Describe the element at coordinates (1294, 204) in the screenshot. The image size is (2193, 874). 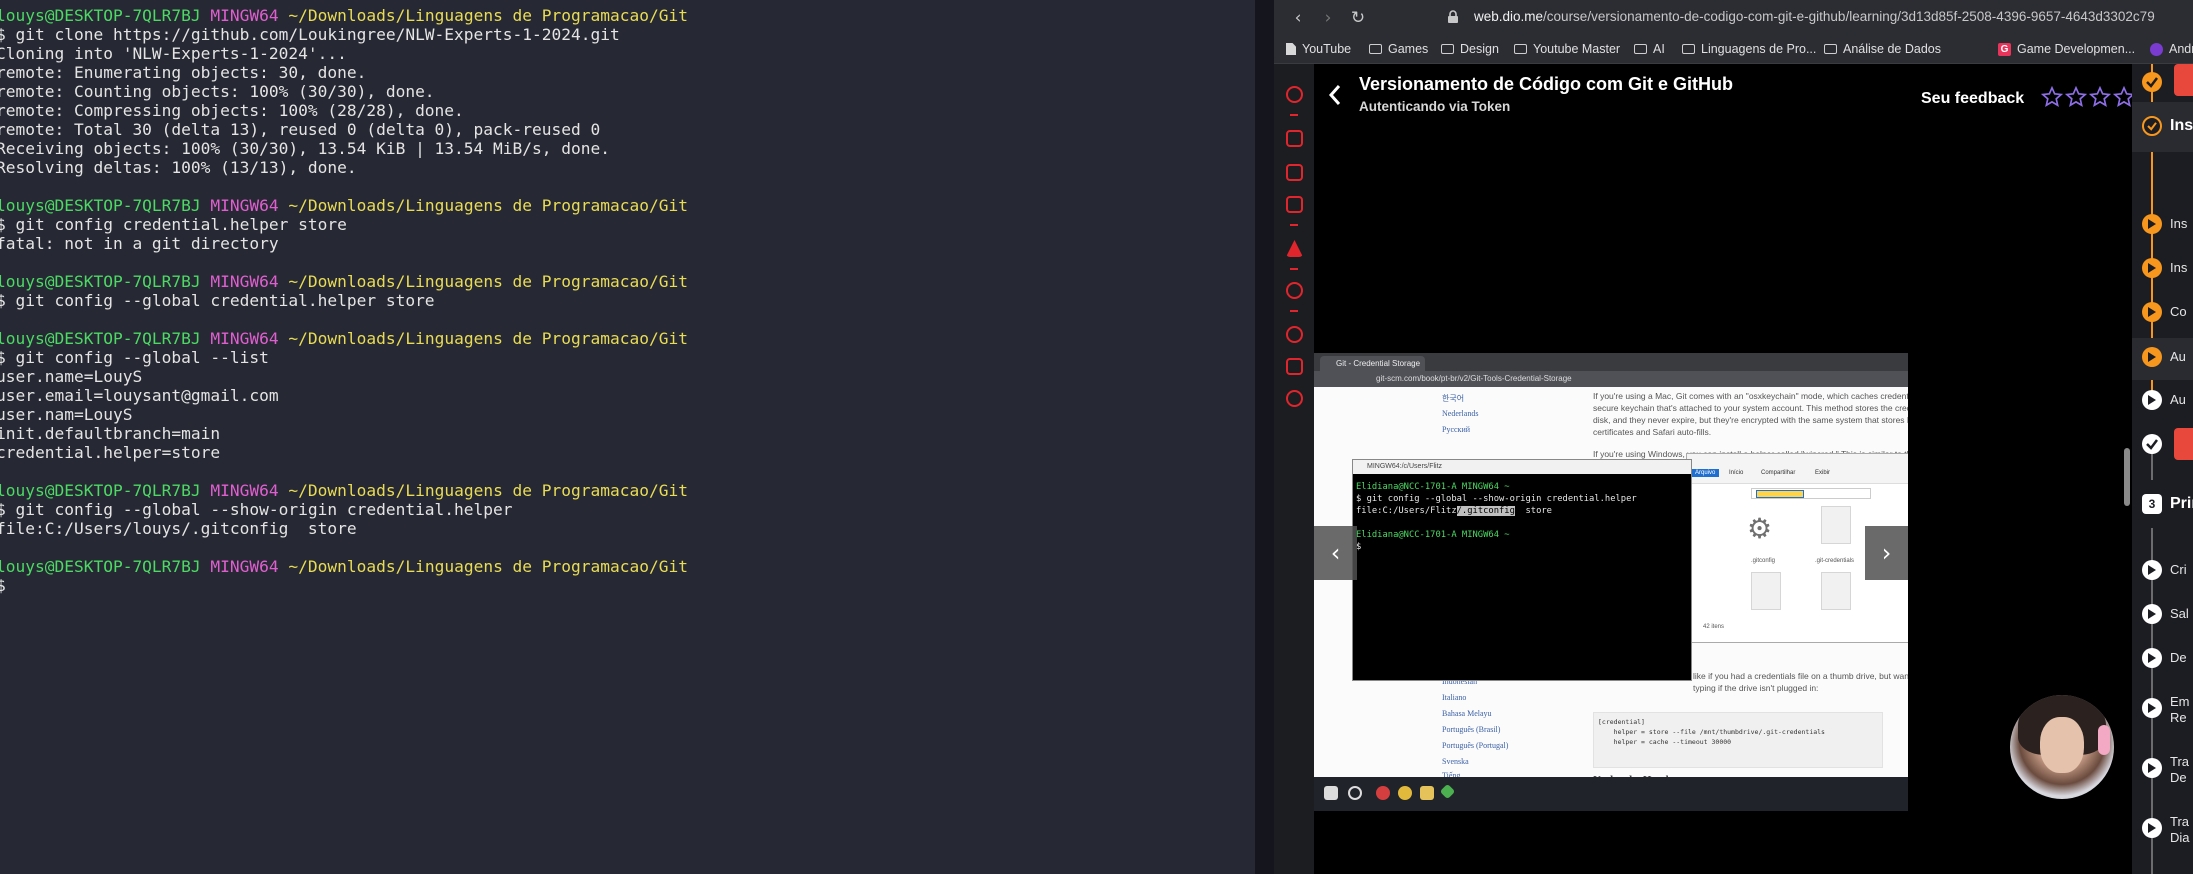
I see `instagram-icon` at that location.